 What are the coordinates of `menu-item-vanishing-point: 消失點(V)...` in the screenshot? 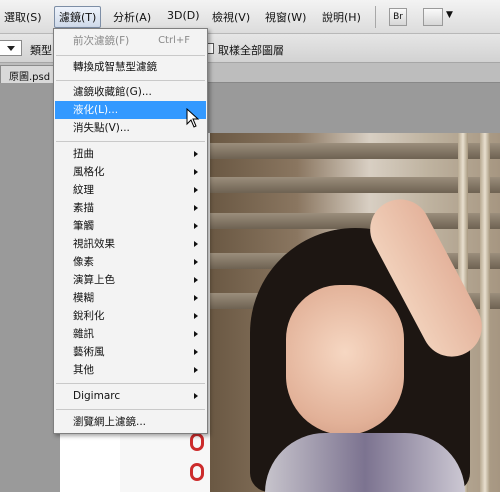 It's located at (130, 128).